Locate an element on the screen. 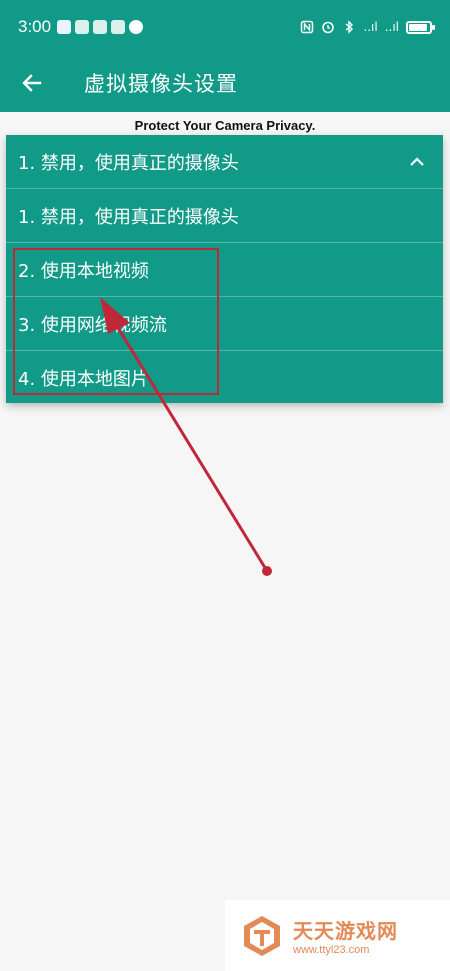 Image resolution: width=450 pixels, height=971 pixels. status-time: 3:00 is located at coordinates (35, 26).